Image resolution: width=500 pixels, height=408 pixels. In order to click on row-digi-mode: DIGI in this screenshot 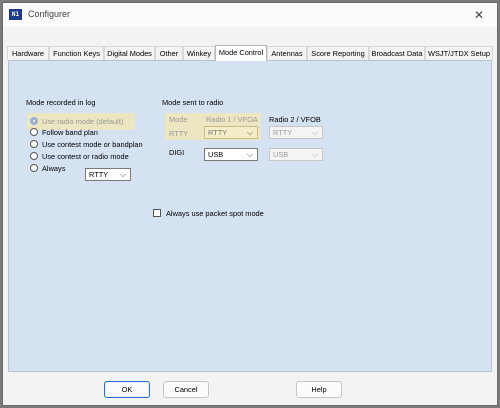, I will do `click(177, 152)`.